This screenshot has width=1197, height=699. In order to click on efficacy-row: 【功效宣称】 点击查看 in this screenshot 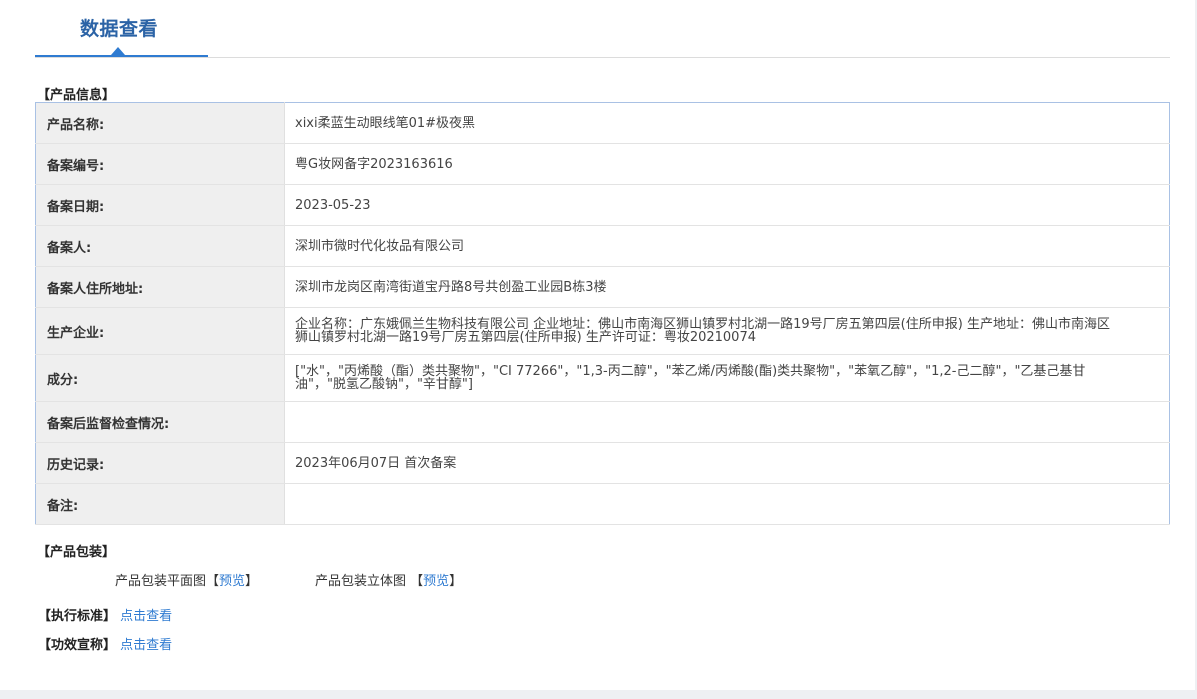, I will do `click(105, 643)`.